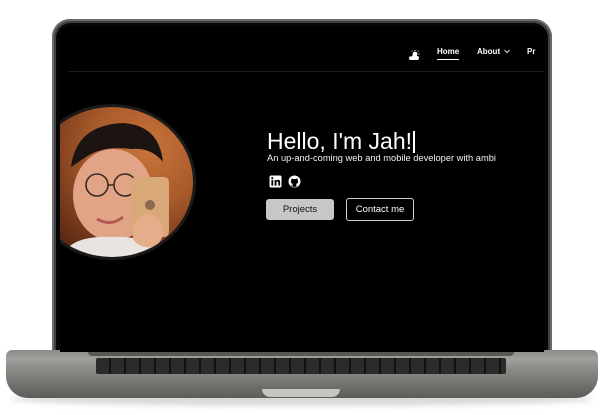 This screenshot has width=602, height=415. Describe the element at coordinates (414, 142) in the screenshot. I see `typing-cursor` at that location.